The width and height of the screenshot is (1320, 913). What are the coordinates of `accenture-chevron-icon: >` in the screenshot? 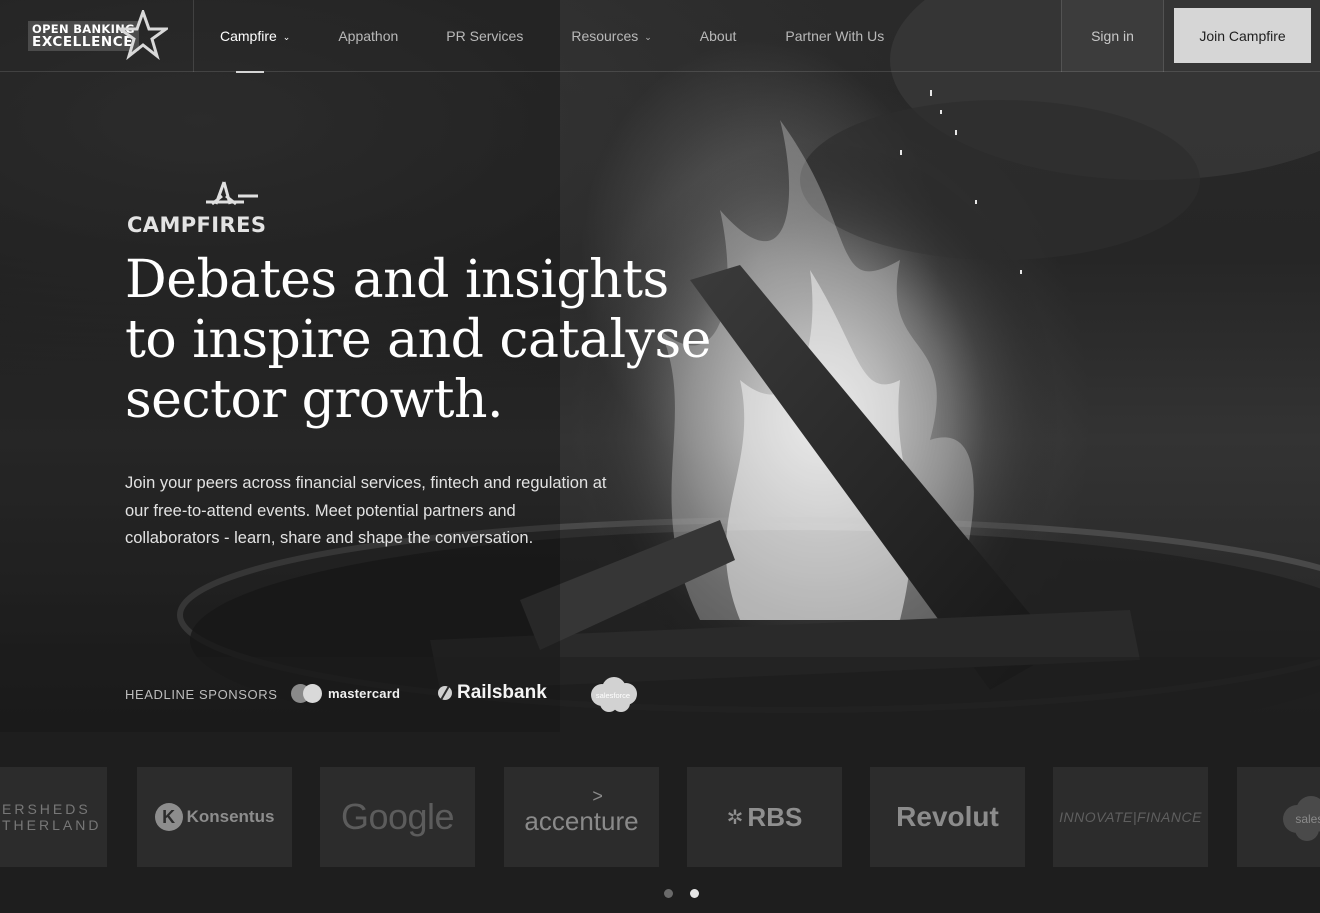 It's located at (597, 795).